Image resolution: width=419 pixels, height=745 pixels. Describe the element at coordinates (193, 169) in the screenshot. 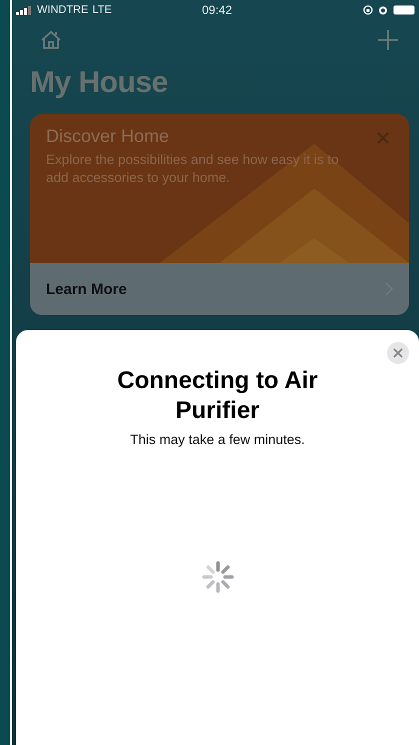

I see `card-description: Explore the possibilities and see how easy it is to add accessories to your home.` at that location.